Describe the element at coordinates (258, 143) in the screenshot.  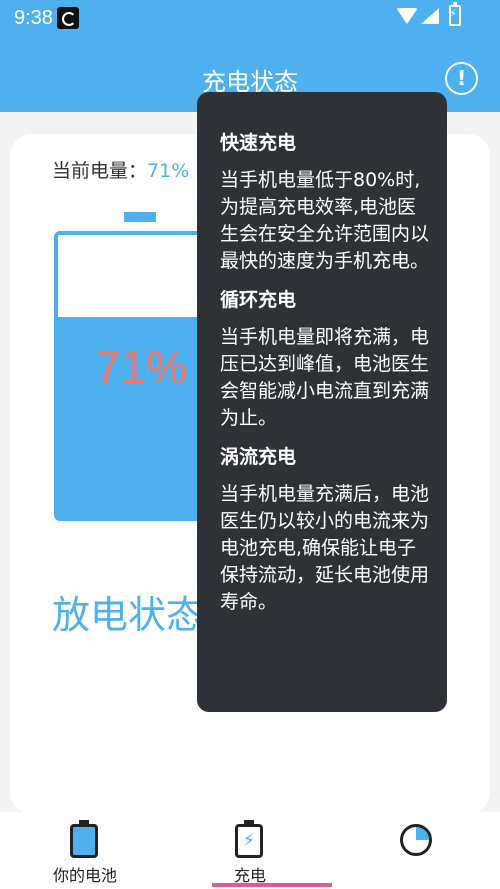
I see `tooltip-section-title: 快速充电` at that location.